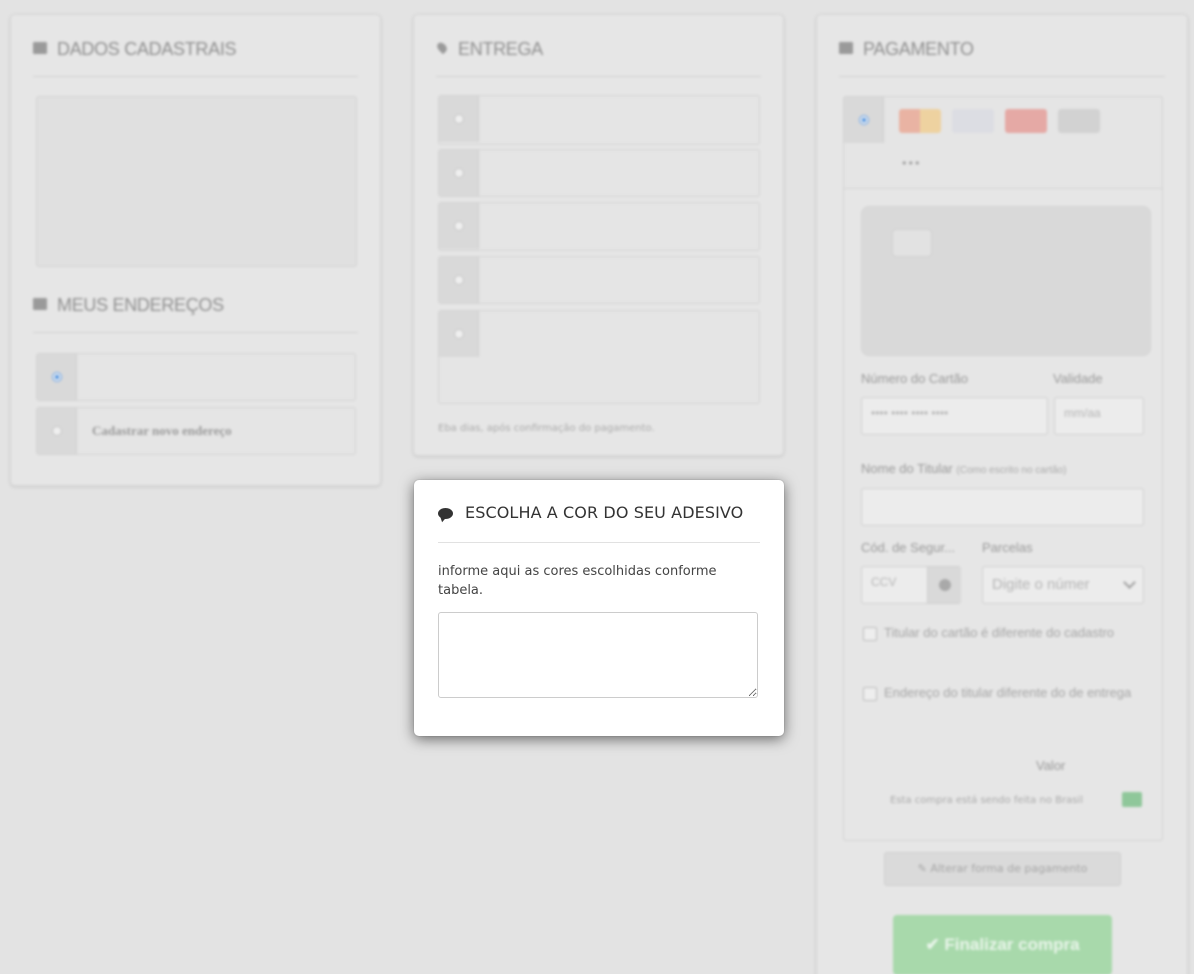 Image resolution: width=1194 pixels, height=974 pixels. What do you see at coordinates (546, 428) in the screenshot?
I see `shipping-note: Eba dias, após confirmação do pagamento.` at bounding box center [546, 428].